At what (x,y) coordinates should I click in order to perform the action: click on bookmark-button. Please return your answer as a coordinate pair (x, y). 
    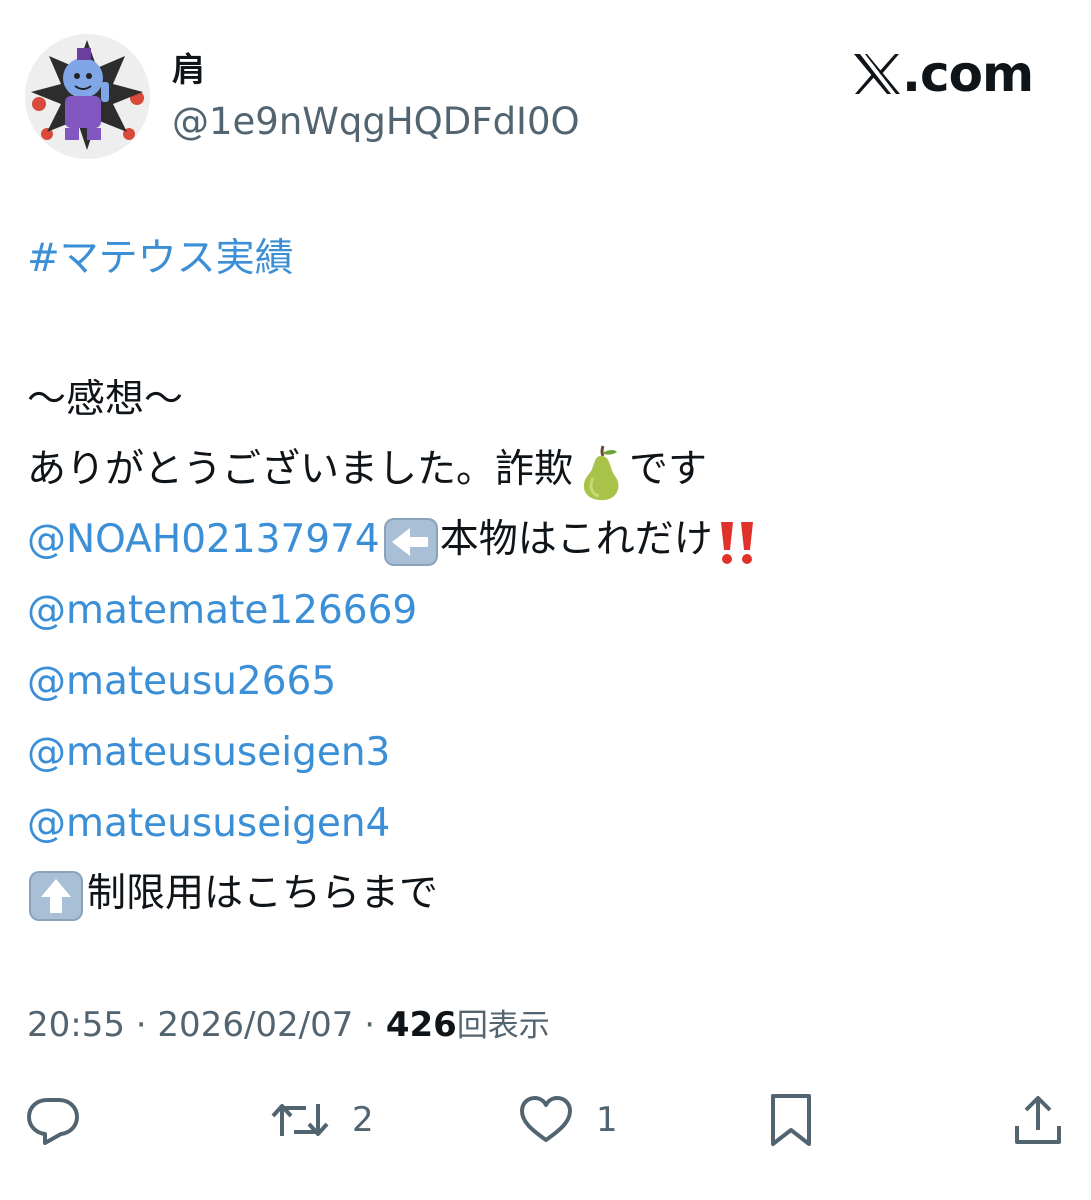
    Looking at the image, I should click on (791, 1120).